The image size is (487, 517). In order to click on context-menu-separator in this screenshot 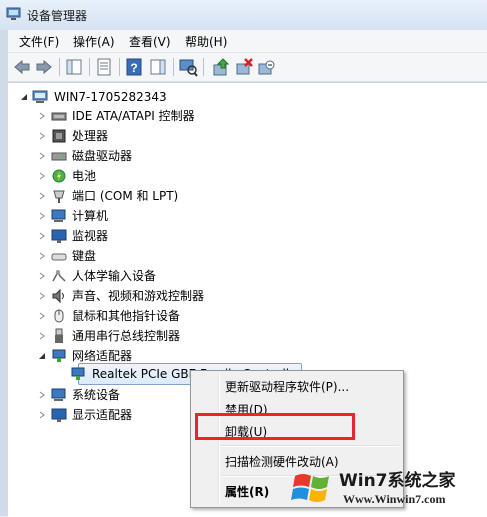, I will do `click(310, 446)`.